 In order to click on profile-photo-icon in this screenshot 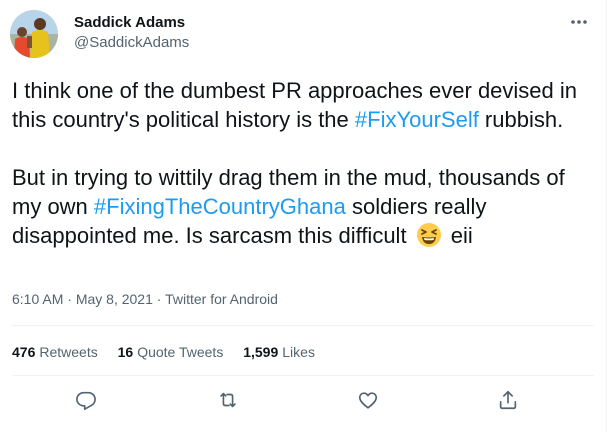, I will do `click(34, 34)`.